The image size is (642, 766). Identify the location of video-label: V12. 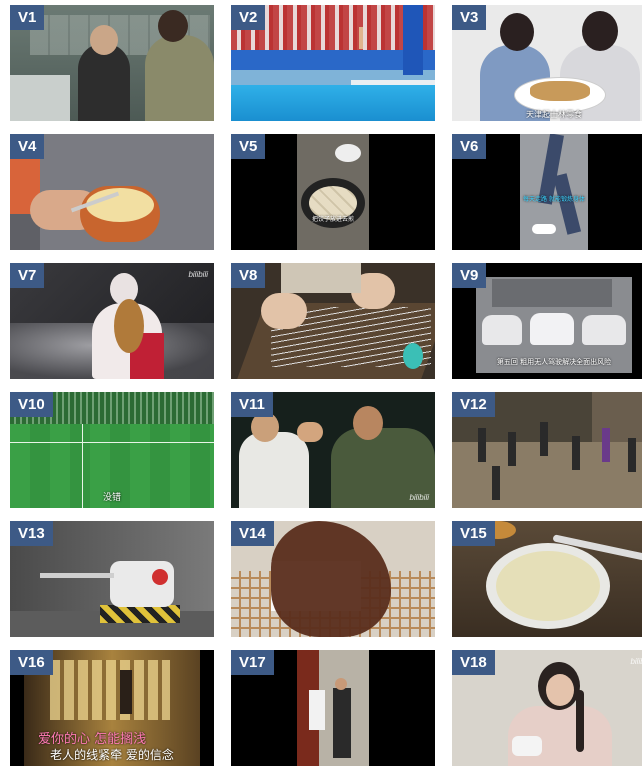
(473, 404).